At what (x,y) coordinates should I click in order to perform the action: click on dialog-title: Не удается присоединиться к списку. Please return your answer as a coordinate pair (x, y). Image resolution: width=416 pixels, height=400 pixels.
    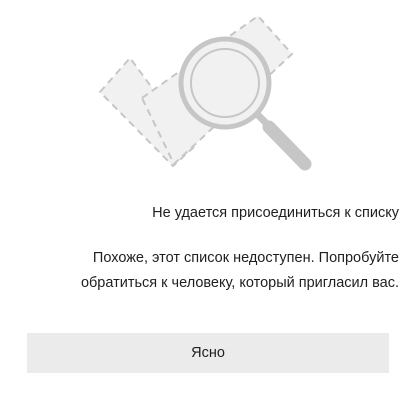
    Looking at the image, I should click on (275, 213).